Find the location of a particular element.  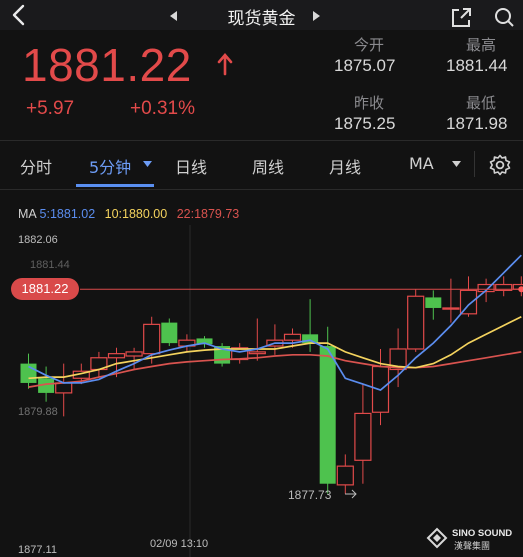

tab-weekly: 周线 is located at coordinates (268, 166).